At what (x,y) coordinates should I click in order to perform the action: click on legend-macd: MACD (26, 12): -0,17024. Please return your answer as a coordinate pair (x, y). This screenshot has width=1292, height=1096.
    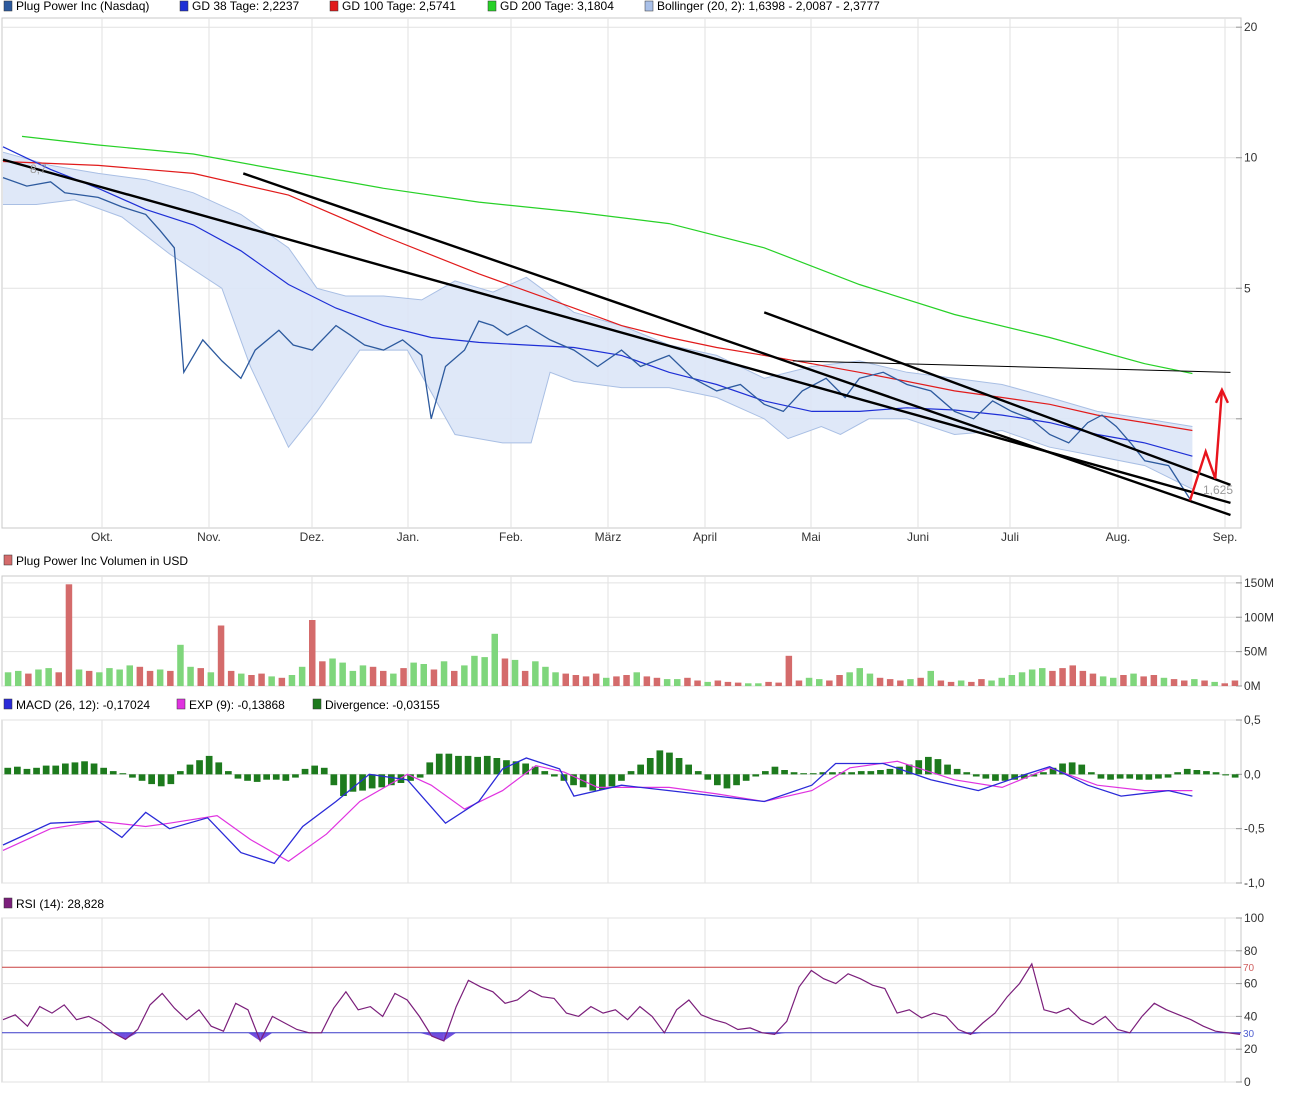
    Looking at the image, I should click on (83, 705).